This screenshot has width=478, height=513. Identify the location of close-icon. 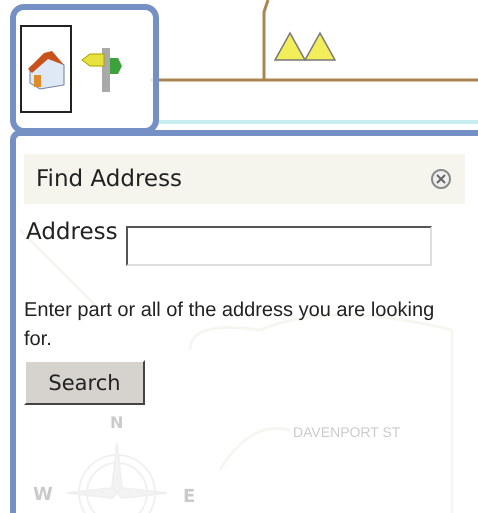
(441, 179).